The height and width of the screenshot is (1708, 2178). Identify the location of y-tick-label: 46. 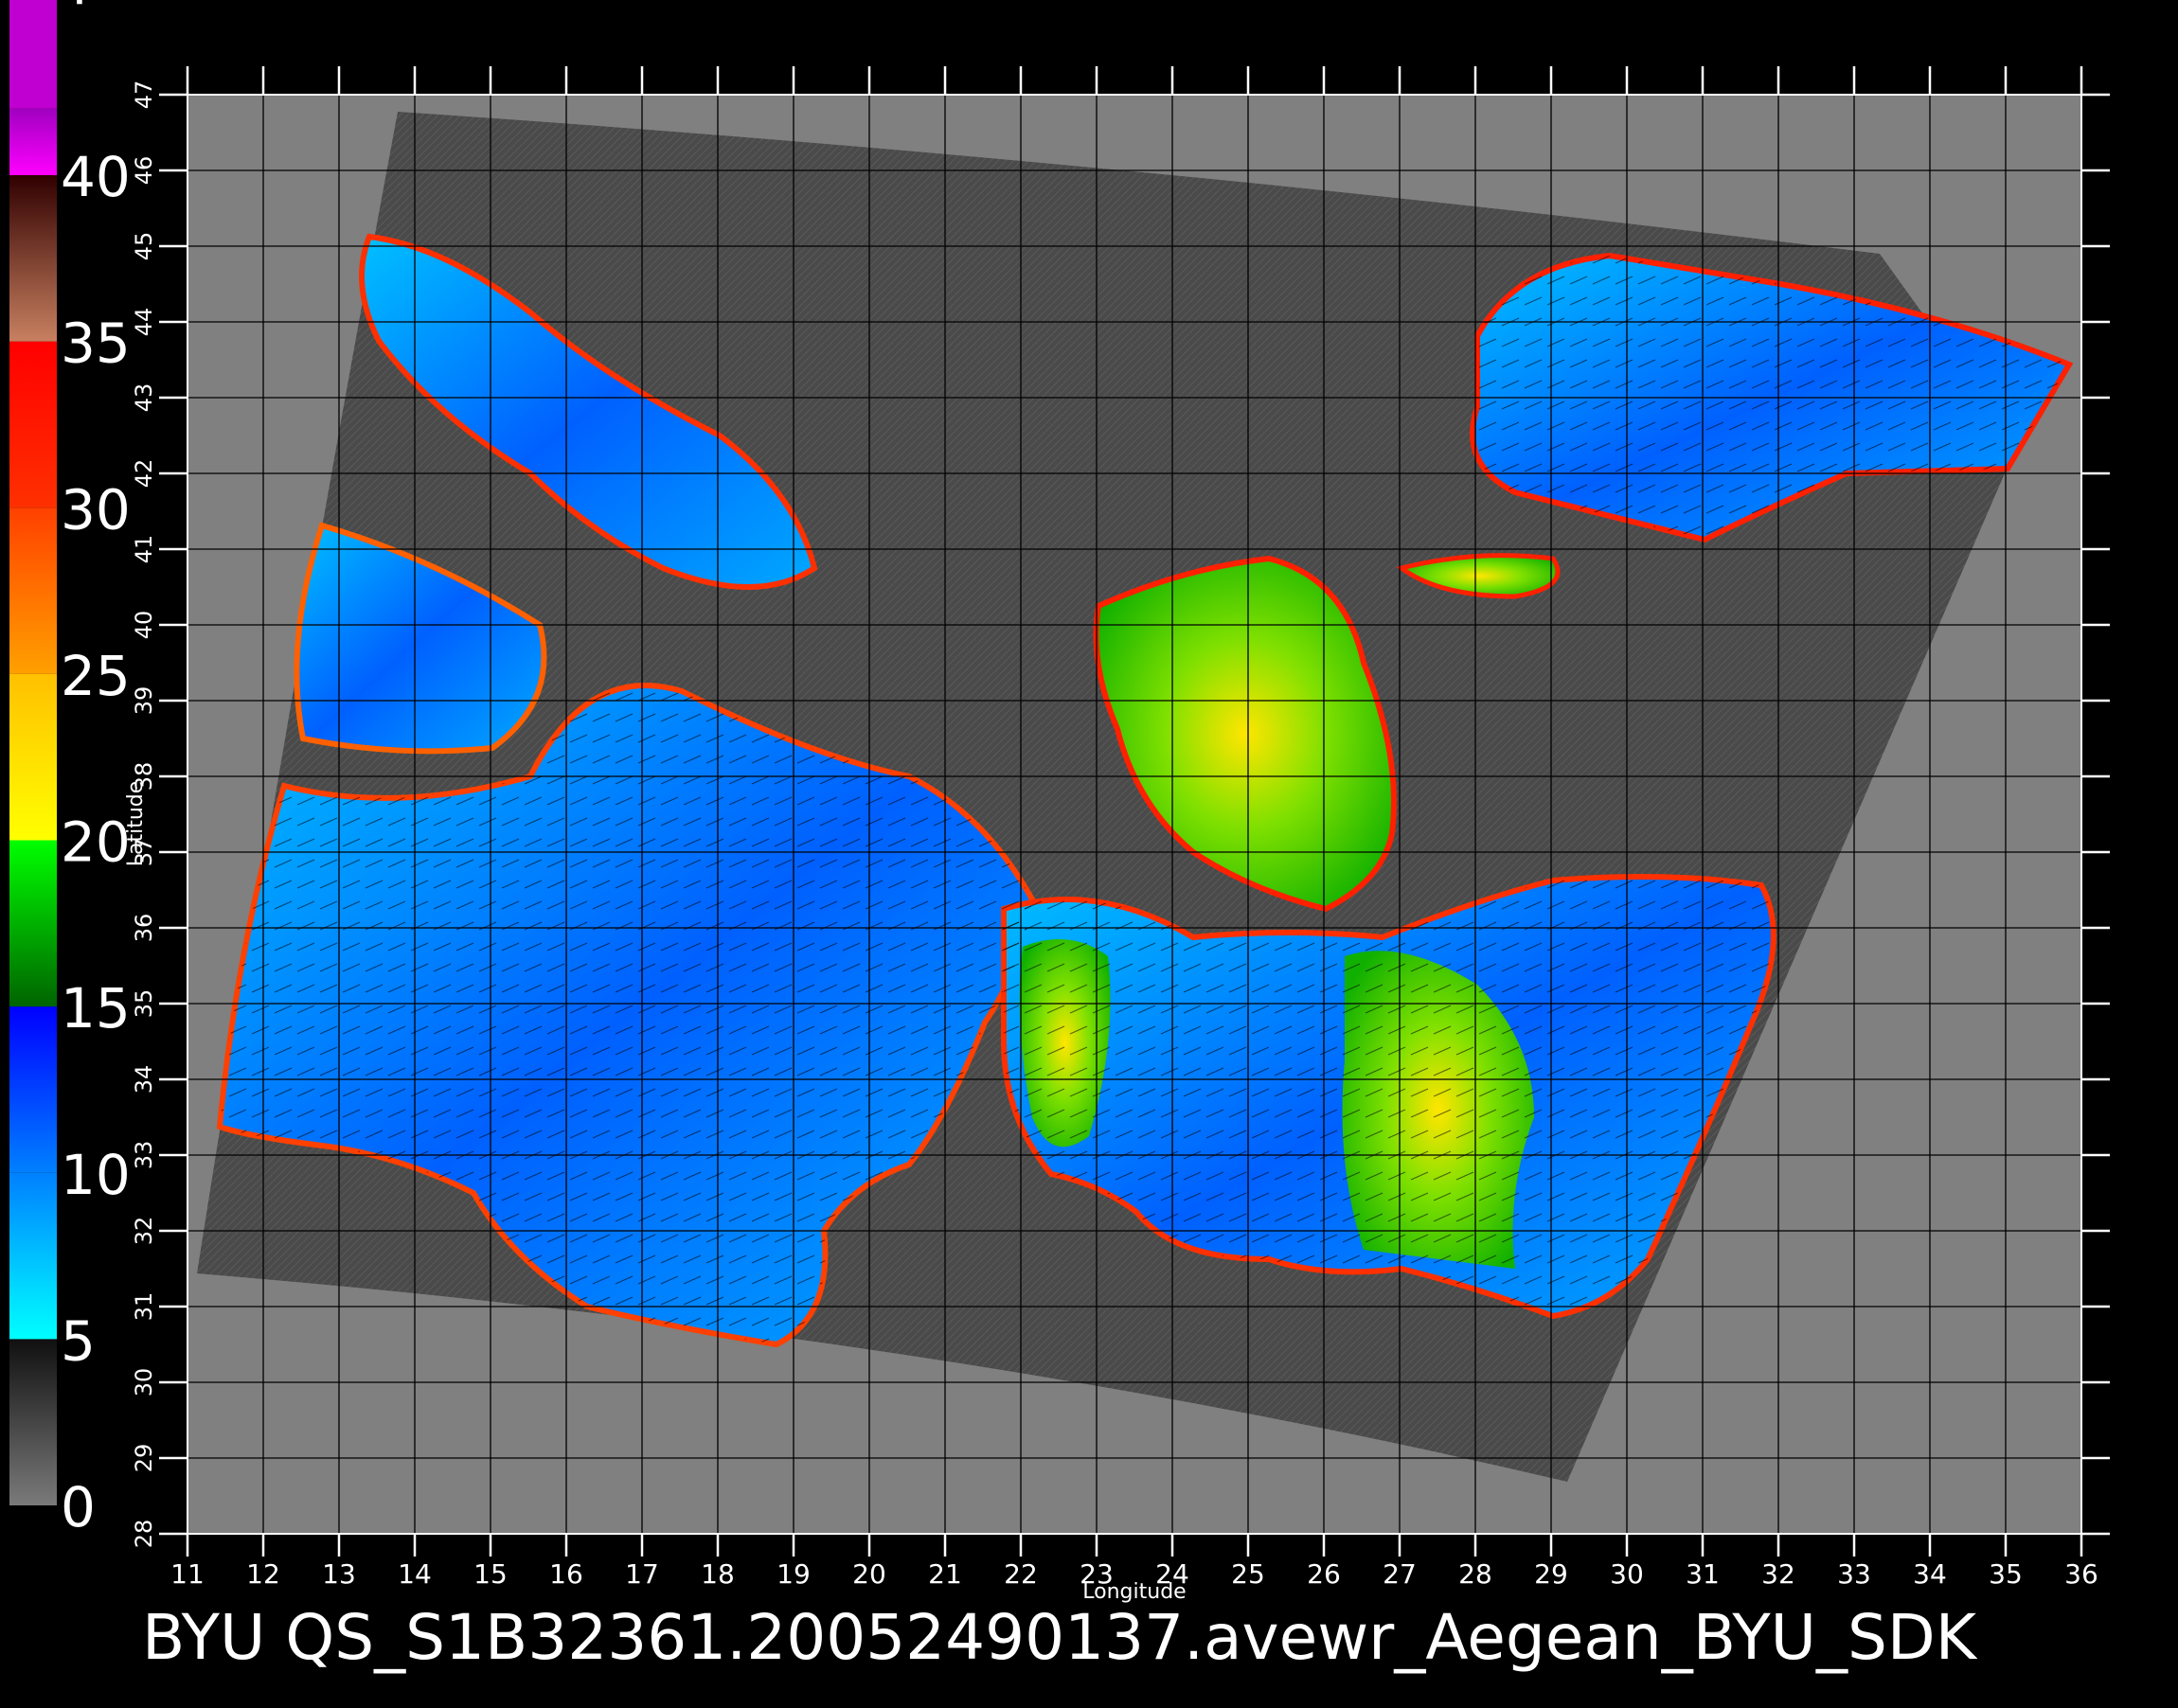
(144, 171).